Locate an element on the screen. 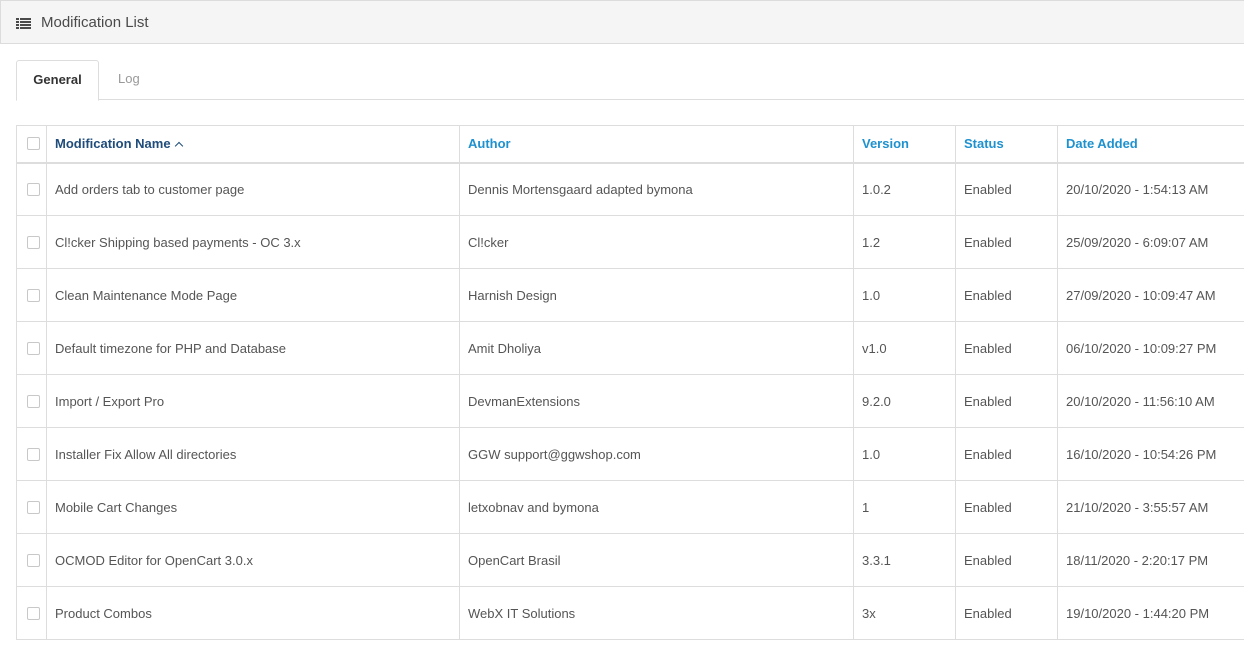 The image size is (1244, 653). sort-by-name-link: Modification Name is located at coordinates (113, 143).